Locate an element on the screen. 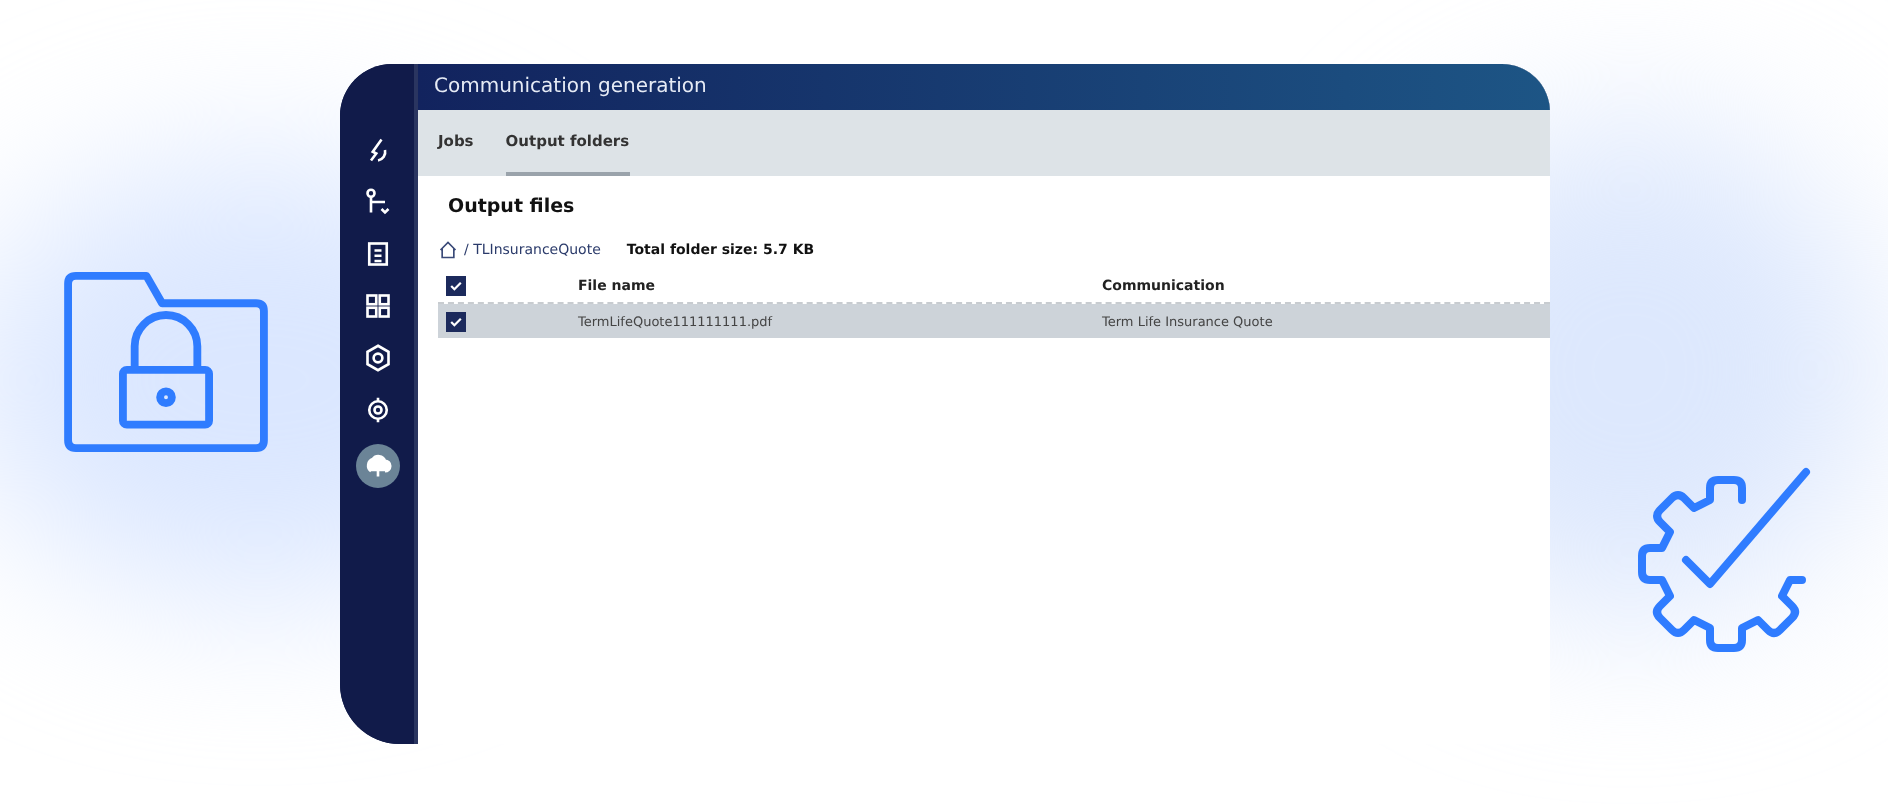  row-checkbox is located at coordinates (456, 321).